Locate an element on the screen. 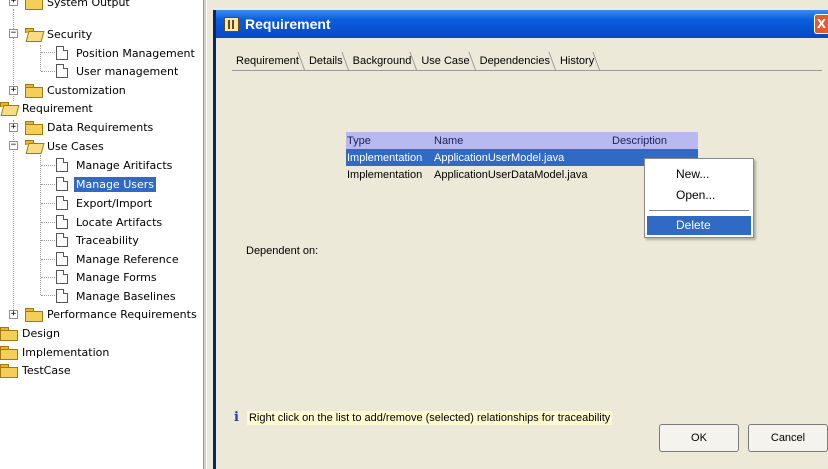 The width and height of the screenshot is (828, 469). tree-item-label: System Output is located at coordinates (88, 4).